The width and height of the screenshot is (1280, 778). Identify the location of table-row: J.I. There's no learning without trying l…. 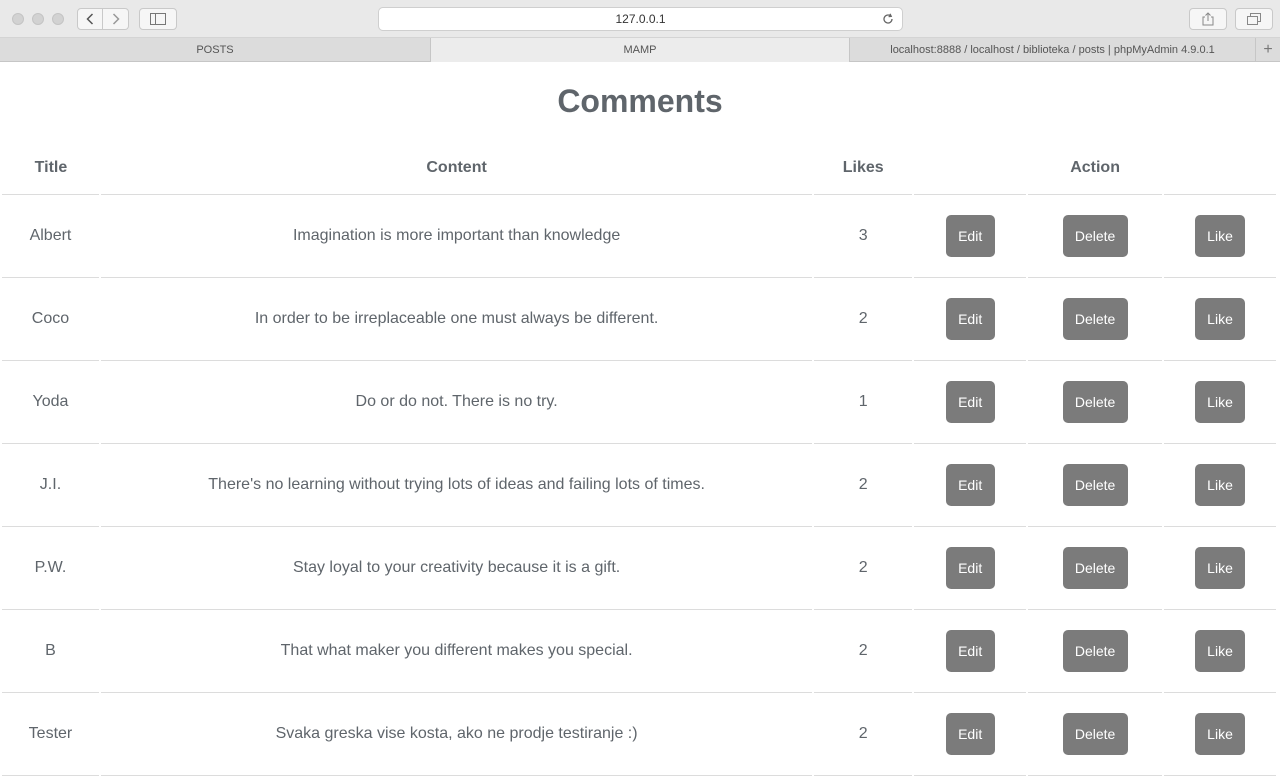
(640, 485).